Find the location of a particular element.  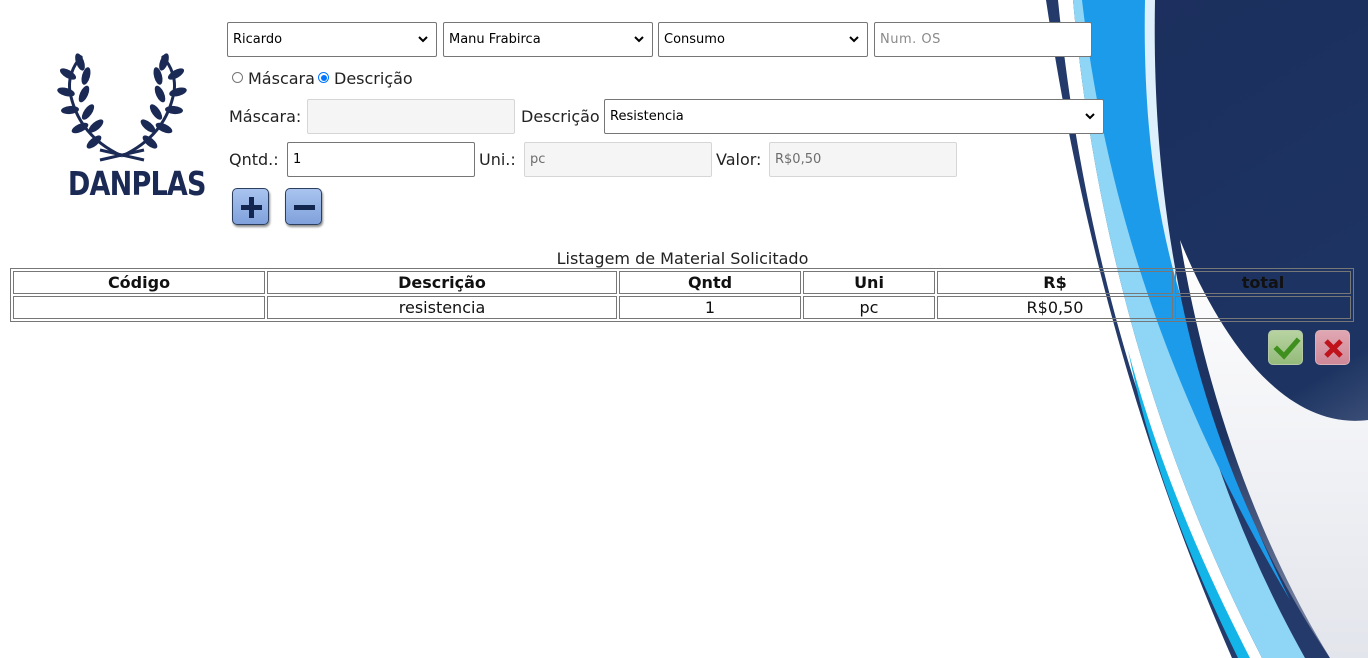

cancel-button is located at coordinates (1332, 347).